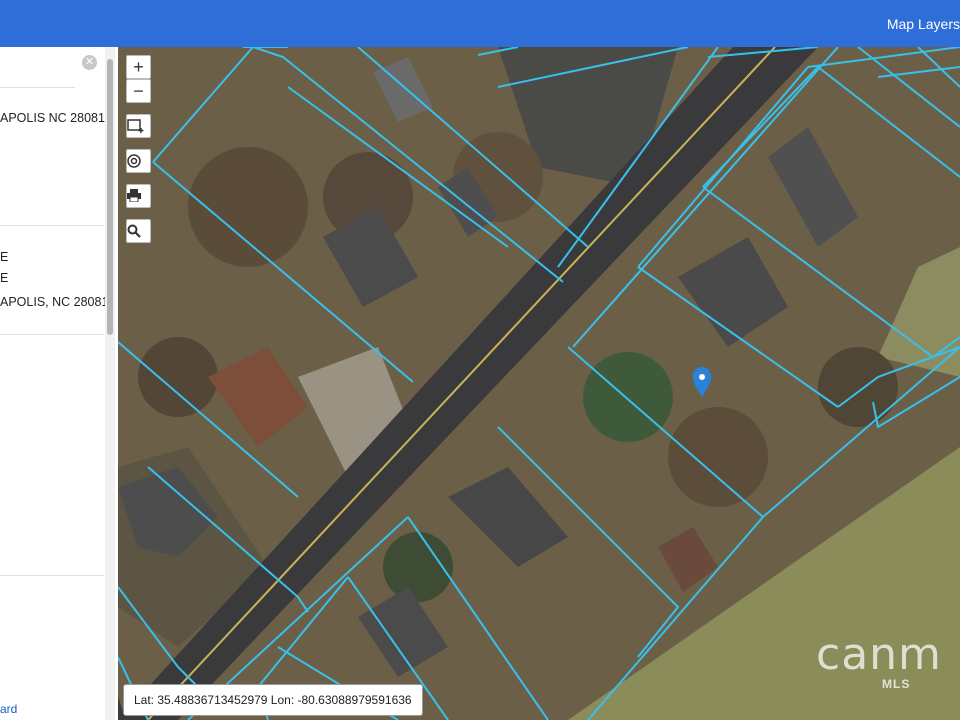  I want to click on pin-dot, so click(702, 377).